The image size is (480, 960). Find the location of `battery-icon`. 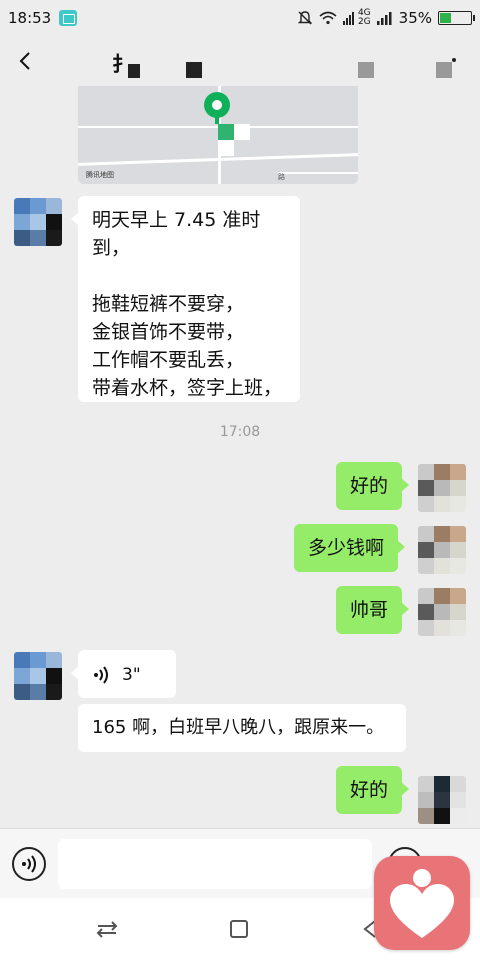

battery-icon is located at coordinates (456, 18).